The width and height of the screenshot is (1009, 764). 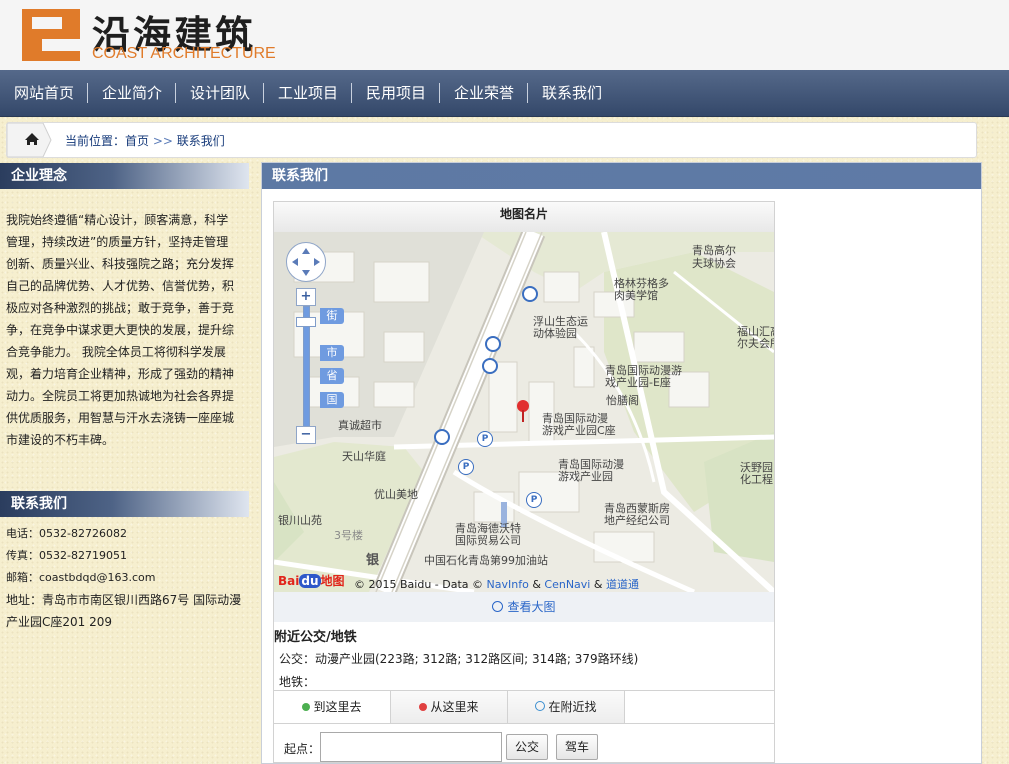 What do you see at coordinates (132, 93) in the screenshot?
I see `nav-about: 企业简介` at bounding box center [132, 93].